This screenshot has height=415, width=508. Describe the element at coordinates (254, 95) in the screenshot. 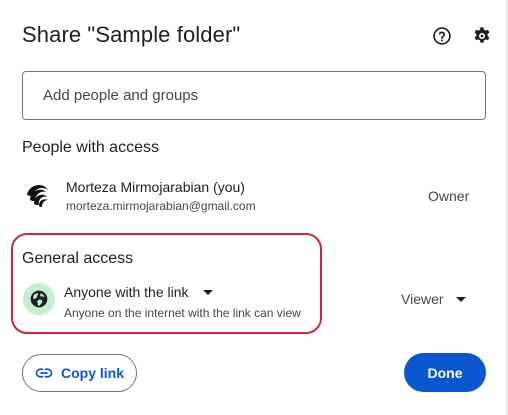

I see `add-people-input` at that location.